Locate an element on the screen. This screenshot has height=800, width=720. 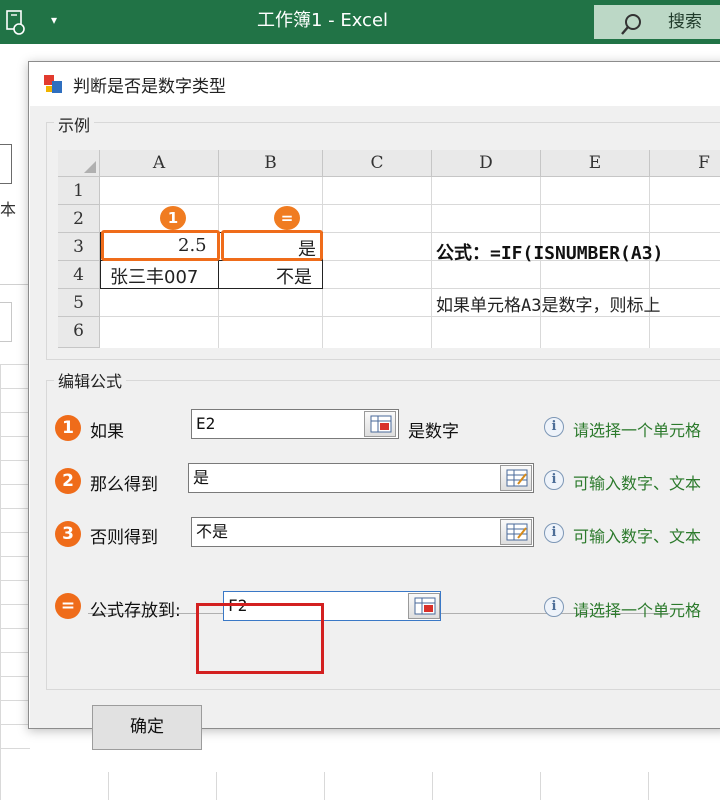
search-box: 搜索 is located at coordinates (657, 22).